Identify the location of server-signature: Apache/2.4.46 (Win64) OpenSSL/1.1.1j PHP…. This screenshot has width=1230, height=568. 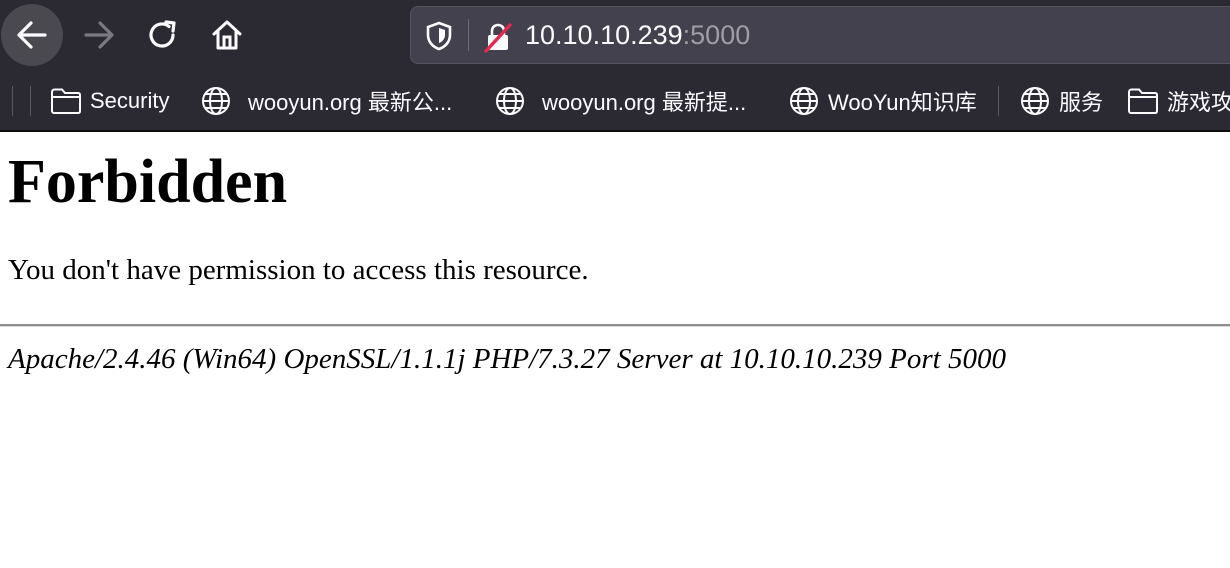
(507, 359).